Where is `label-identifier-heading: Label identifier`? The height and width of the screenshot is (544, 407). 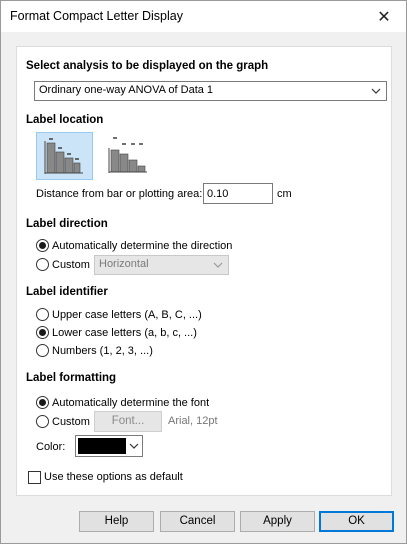 label-identifier-heading: Label identifier is located at coordinates (67, 292).